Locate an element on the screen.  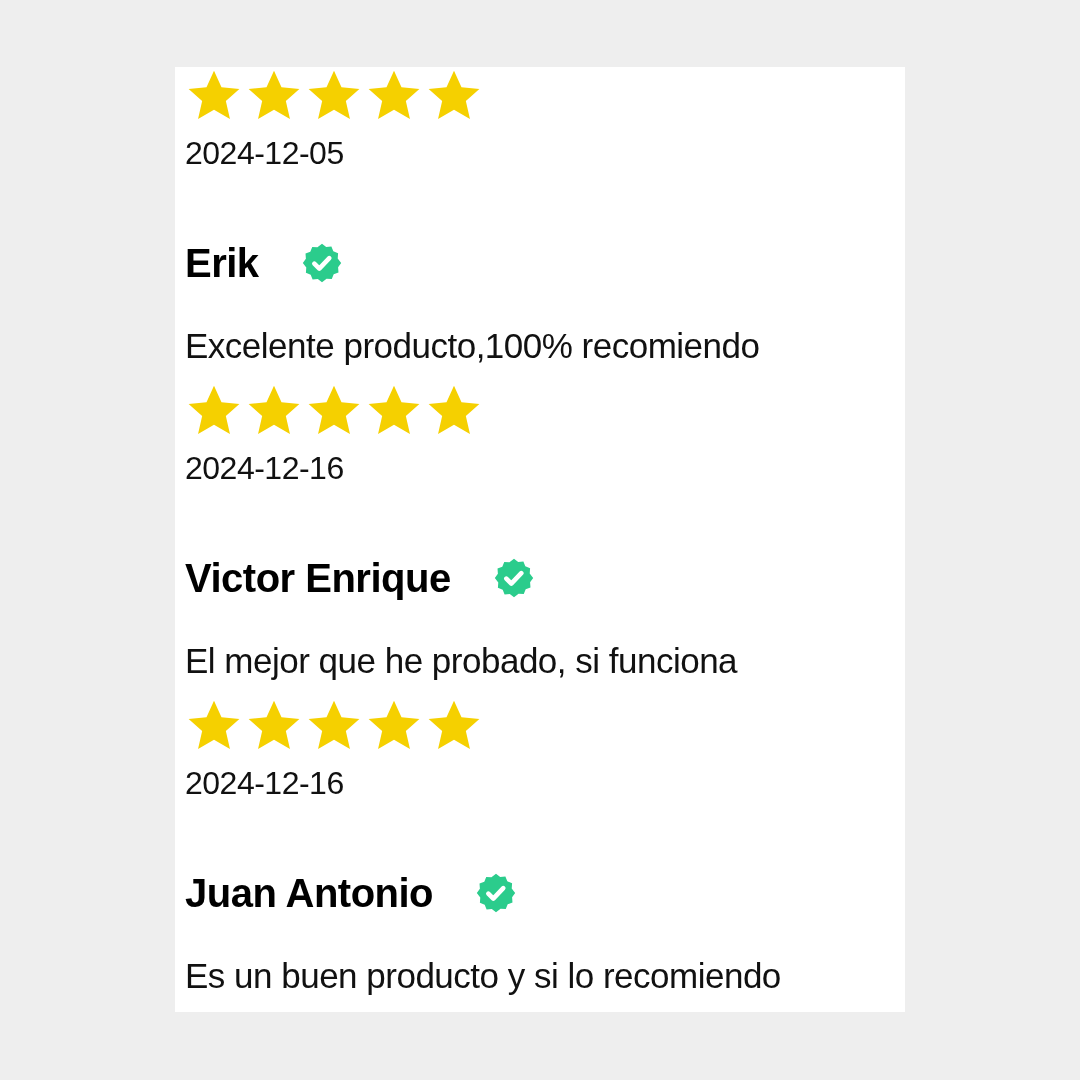
reviewer-name: Juan Antonio is located at coordinates (309, 893).